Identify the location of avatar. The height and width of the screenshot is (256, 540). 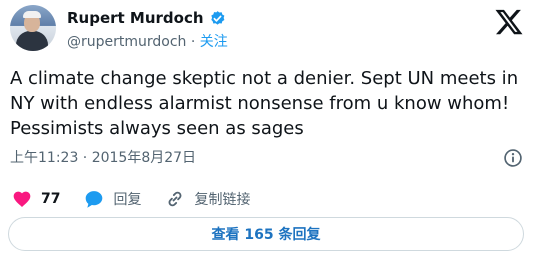
(33, 28).